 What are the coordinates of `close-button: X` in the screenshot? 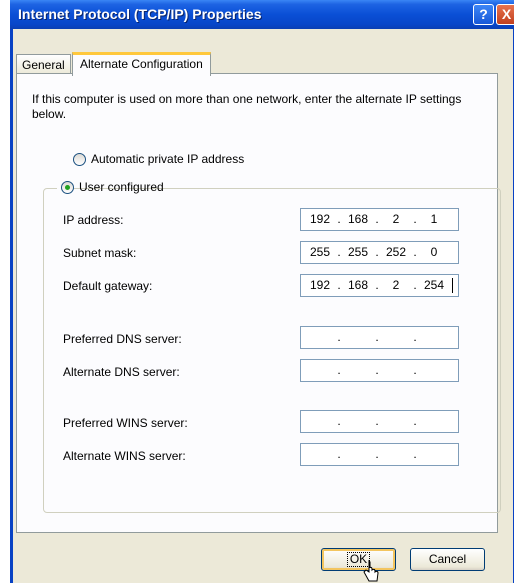 It's located at (505, 14).